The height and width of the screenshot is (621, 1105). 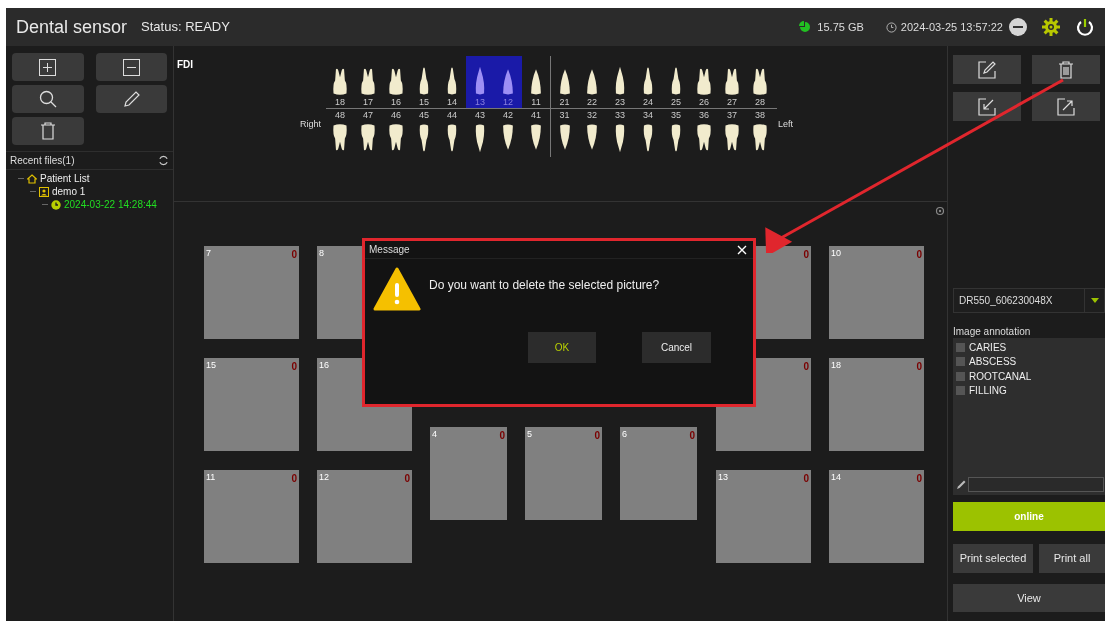 What do you see at coordinates (424, 82) in the screenshot?
I see `tooth-selector: 15` at bounding box center [424, 82].